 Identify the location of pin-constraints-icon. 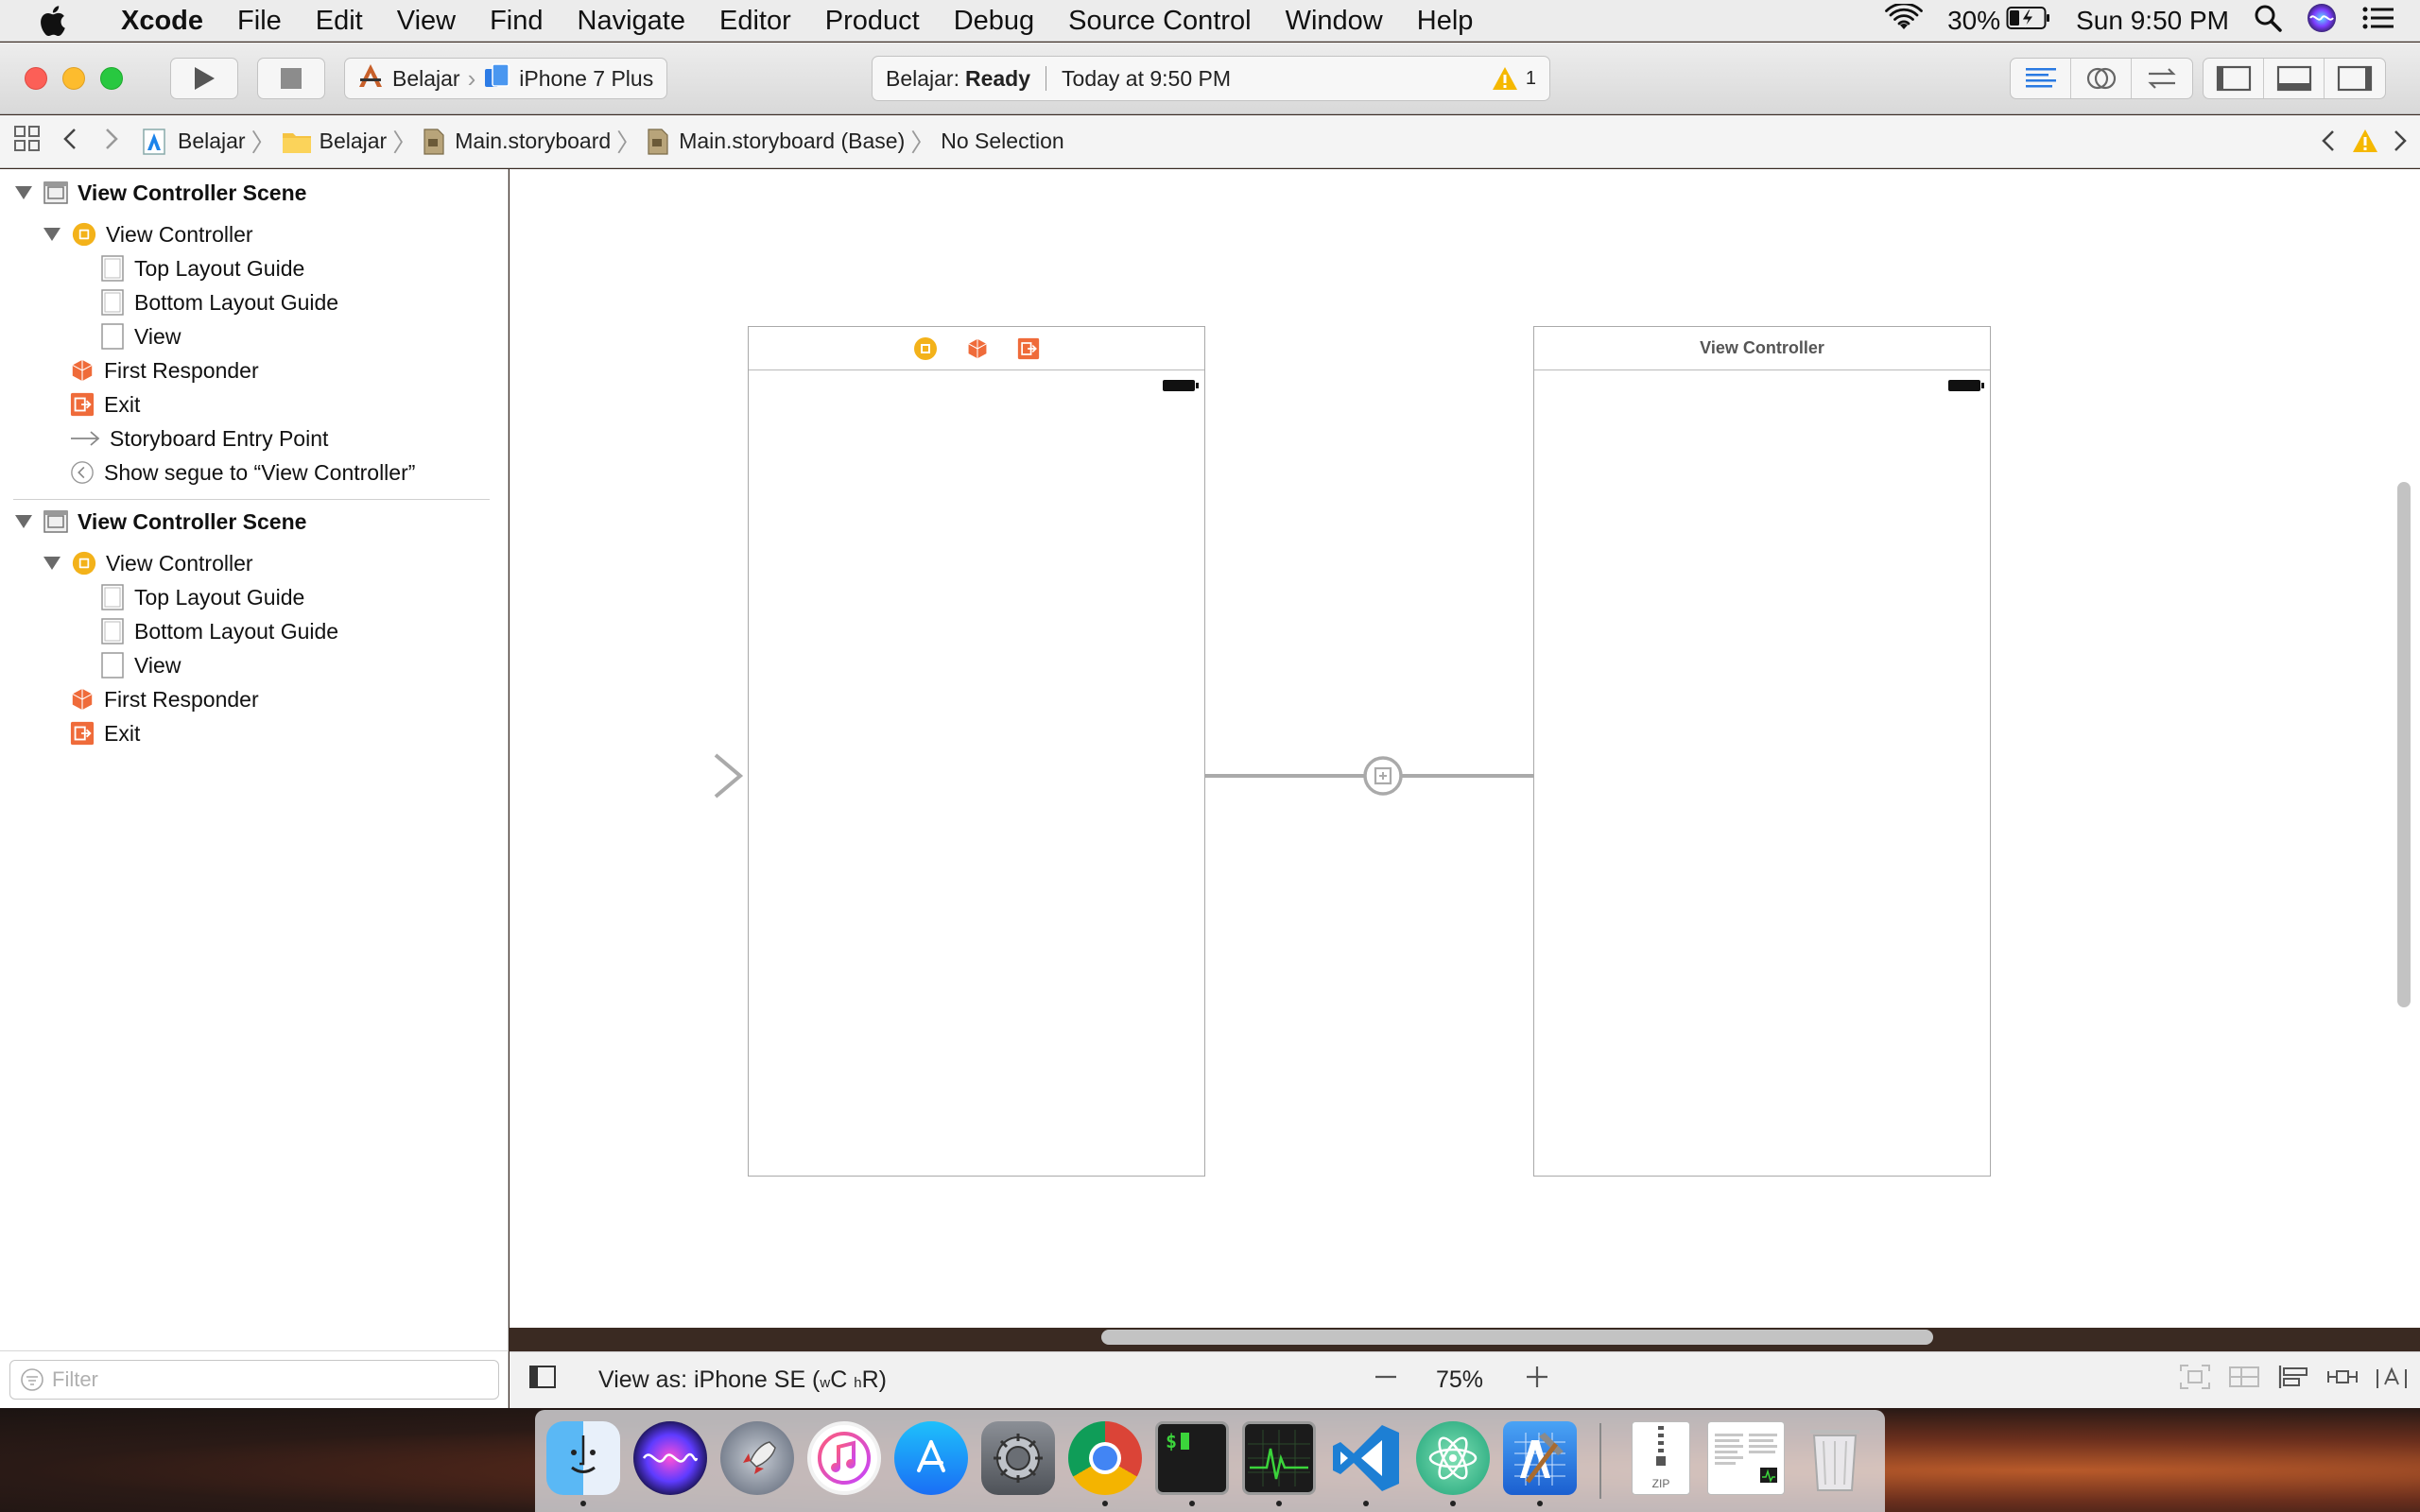
(2342, 1380).